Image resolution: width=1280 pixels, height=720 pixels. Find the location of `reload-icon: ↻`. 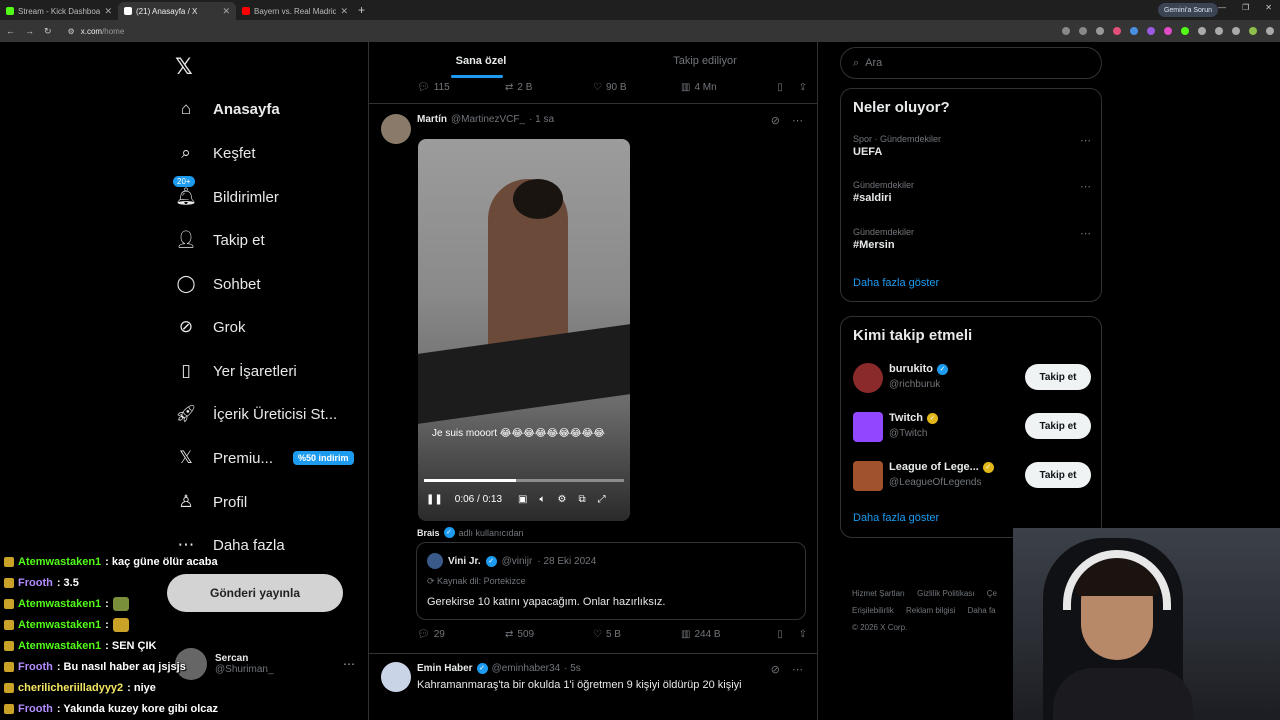

reload-icon: ↻ is located at coordinates (48, 31).